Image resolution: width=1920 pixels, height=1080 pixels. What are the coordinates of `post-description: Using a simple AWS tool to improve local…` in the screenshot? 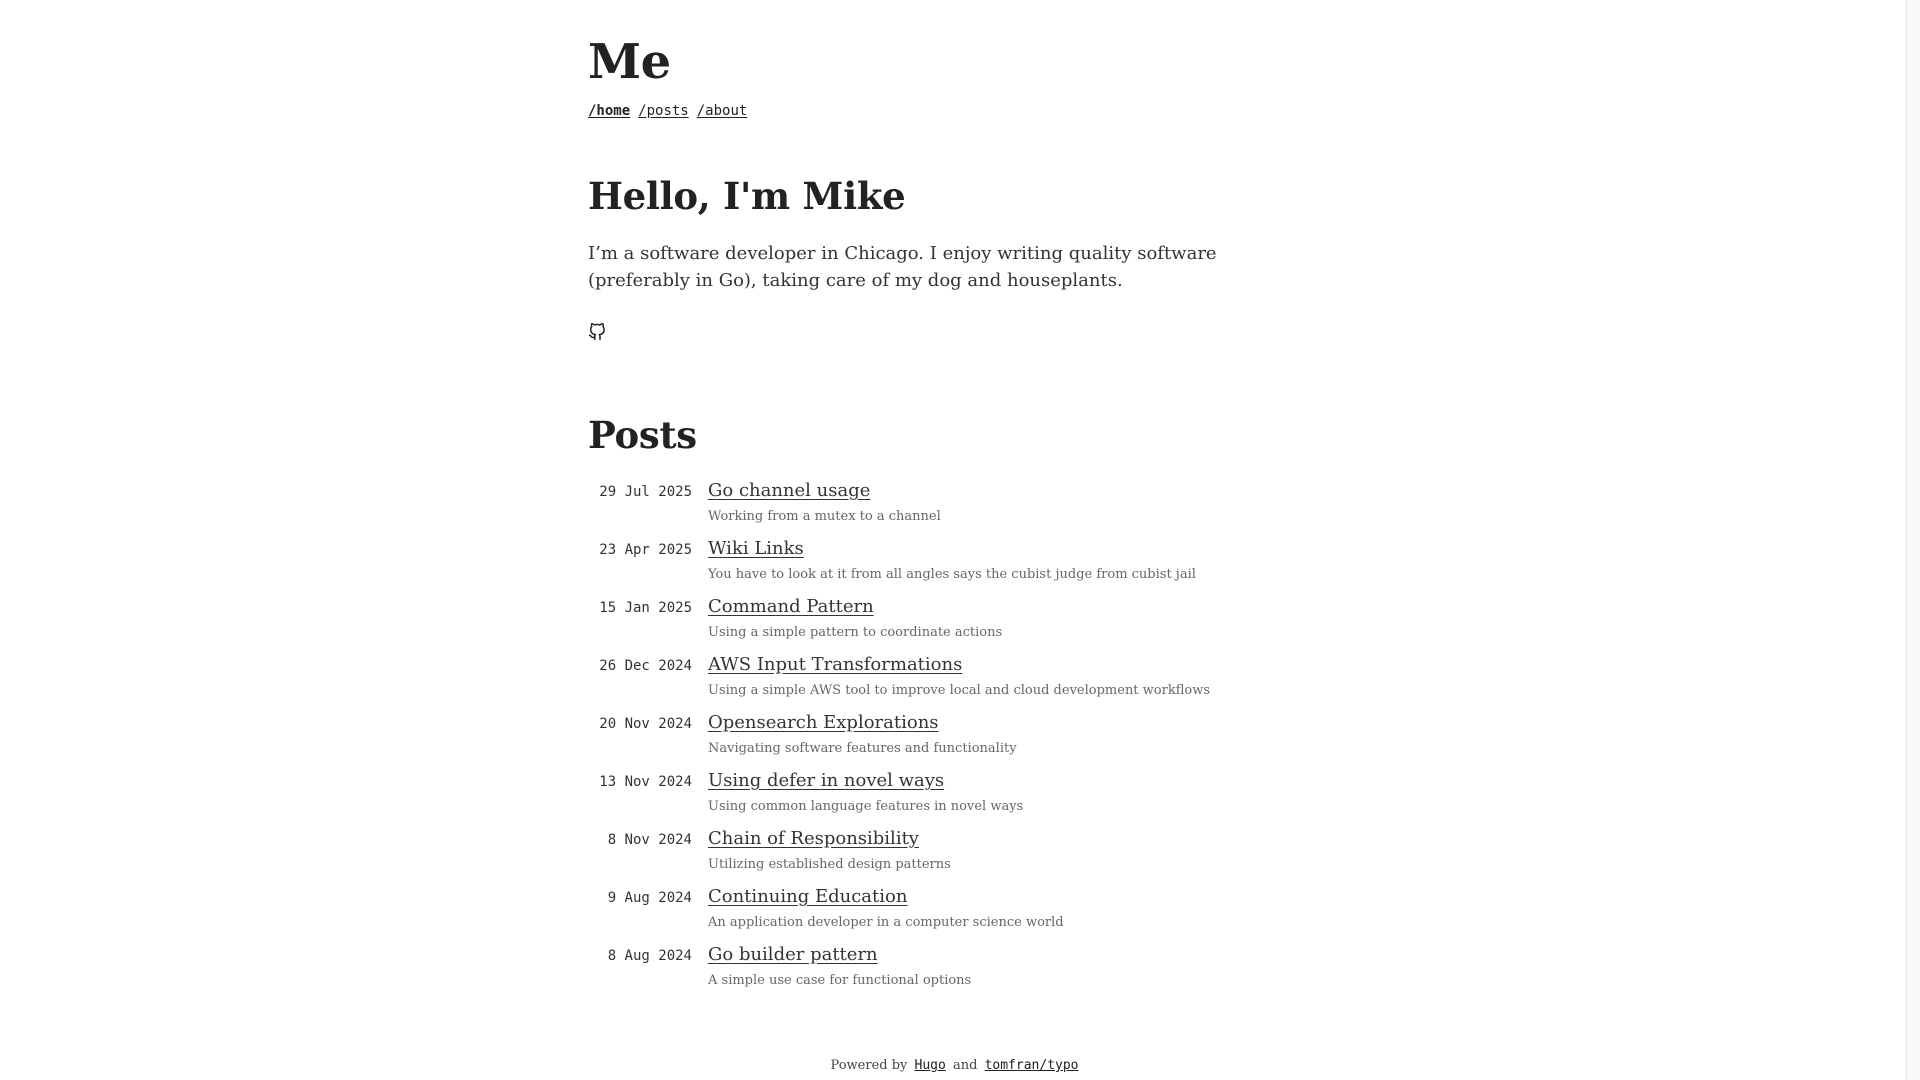 It's located at (959, 690).